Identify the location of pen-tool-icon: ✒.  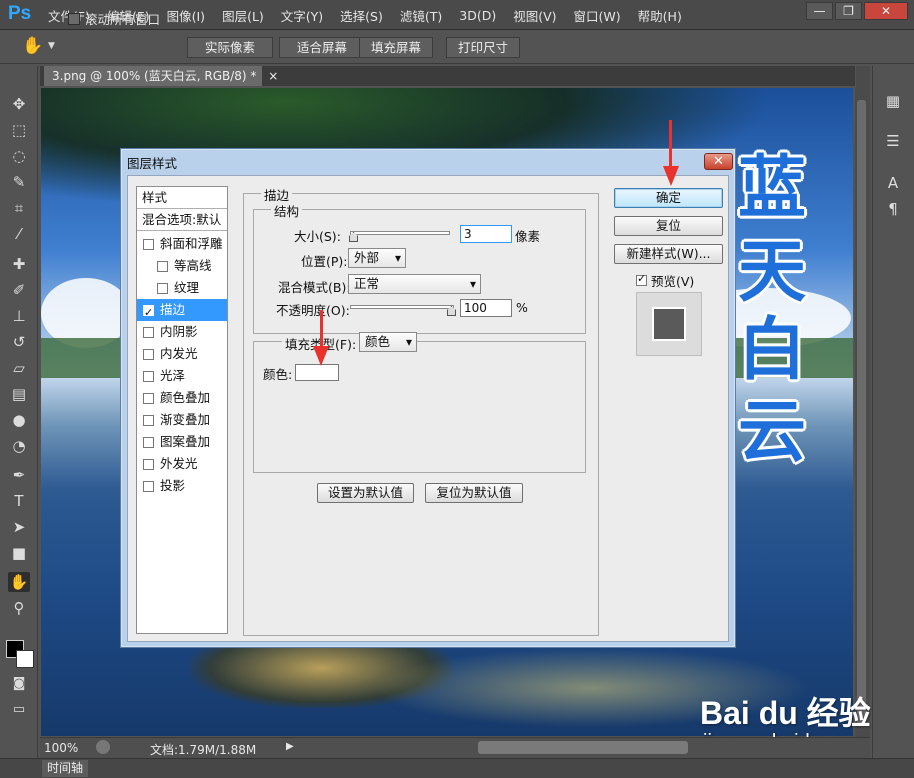
(19, 475).